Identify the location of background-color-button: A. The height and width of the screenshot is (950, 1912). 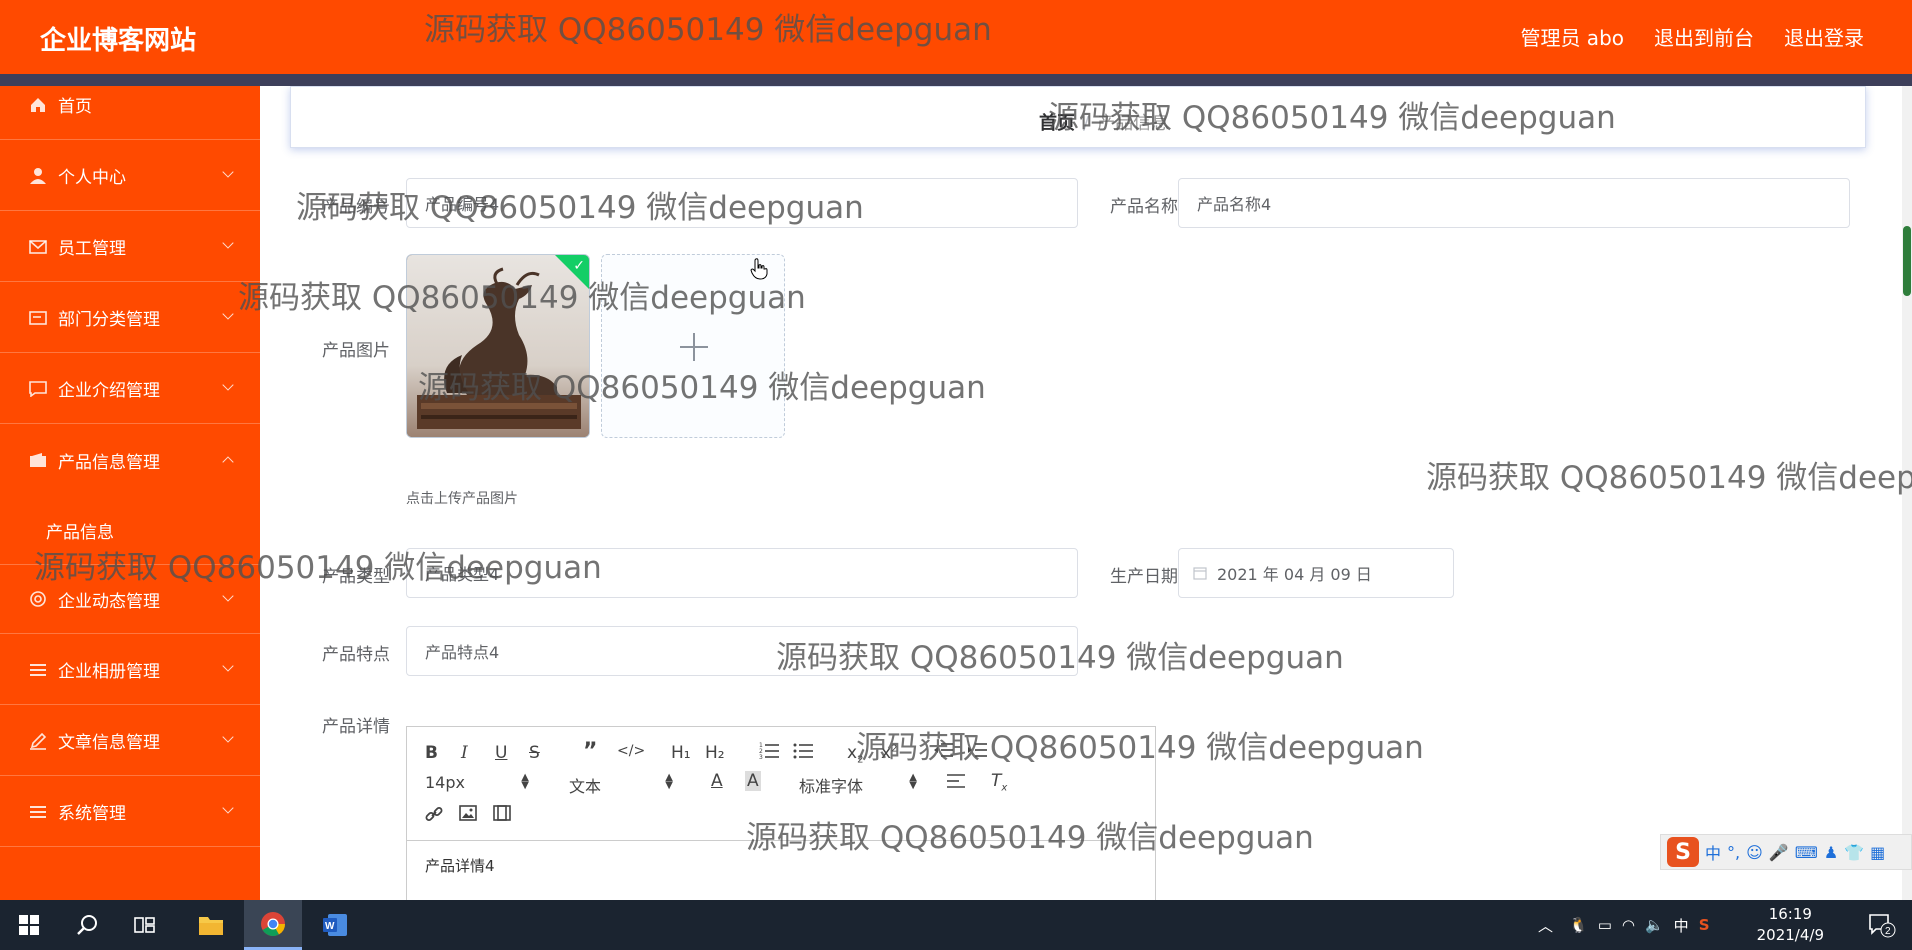
(753, 781).